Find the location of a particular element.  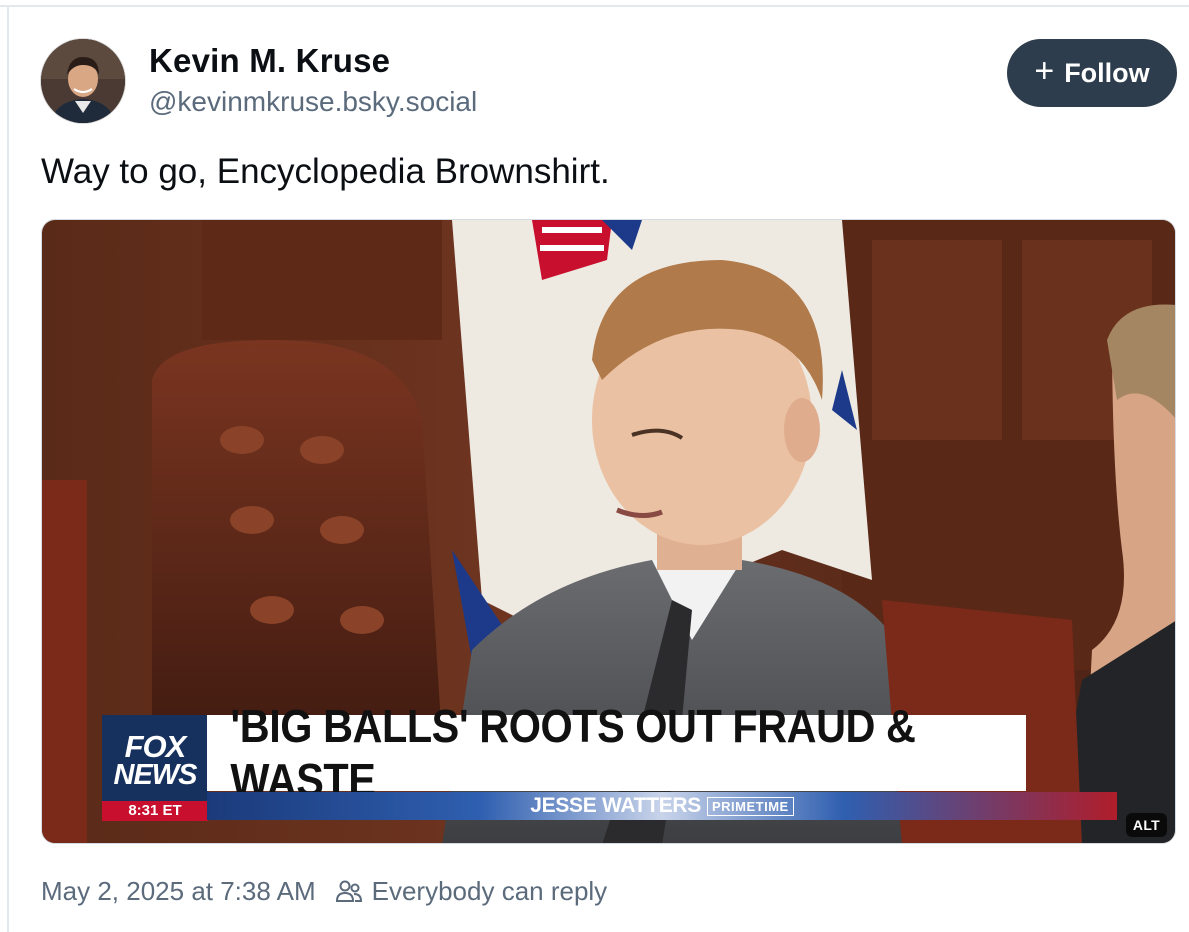

post-text: Way to go, Encyclopedia Brownshirt. is located at coordinates (325, 171).